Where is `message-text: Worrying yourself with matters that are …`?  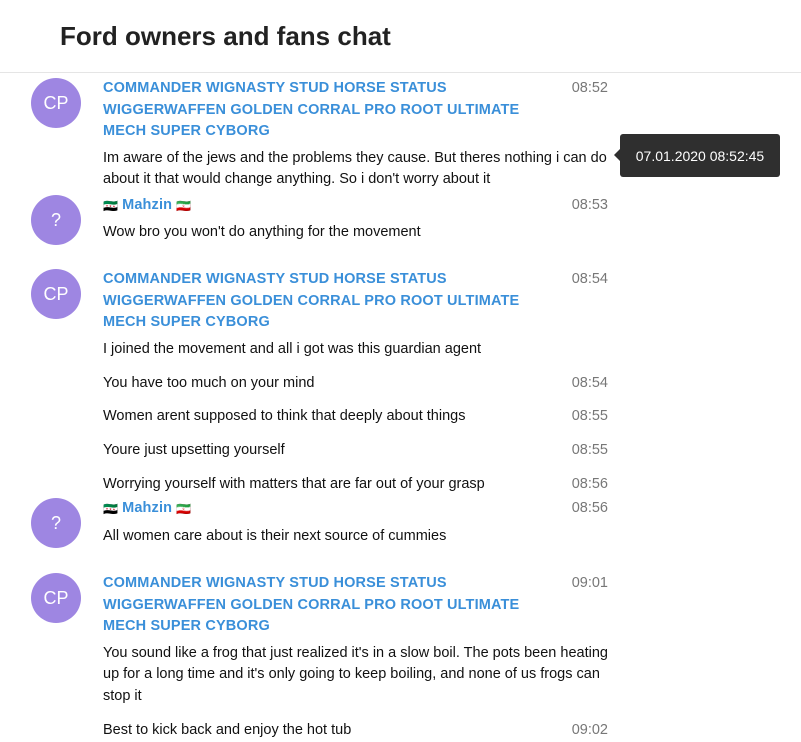 message-text: Worrying yourself with matters that are … is located at coordinates (294, 484).